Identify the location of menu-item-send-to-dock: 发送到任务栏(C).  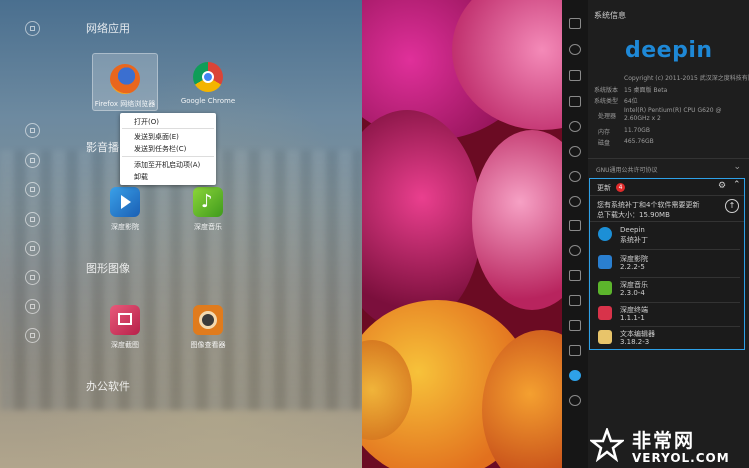
(160, 149).